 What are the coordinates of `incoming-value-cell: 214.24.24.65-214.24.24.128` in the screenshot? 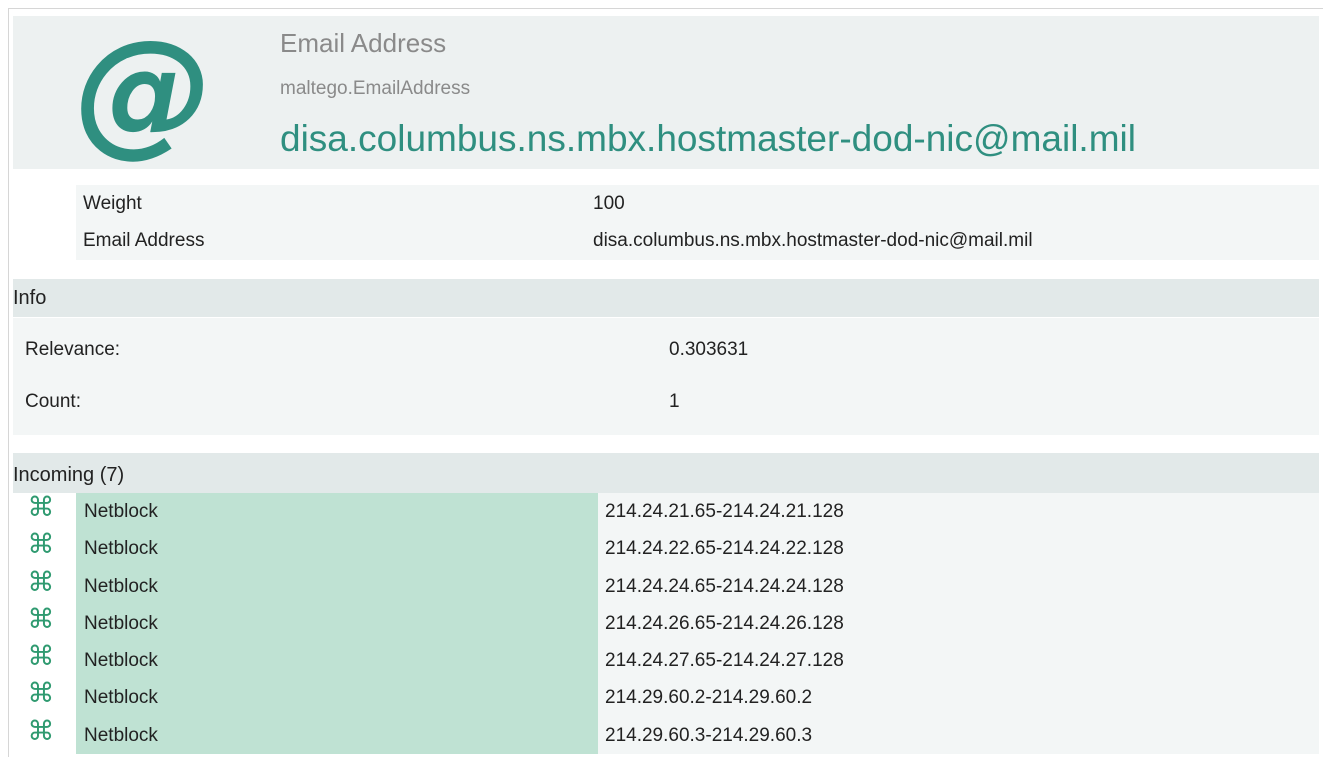 It's located at (958, 586).